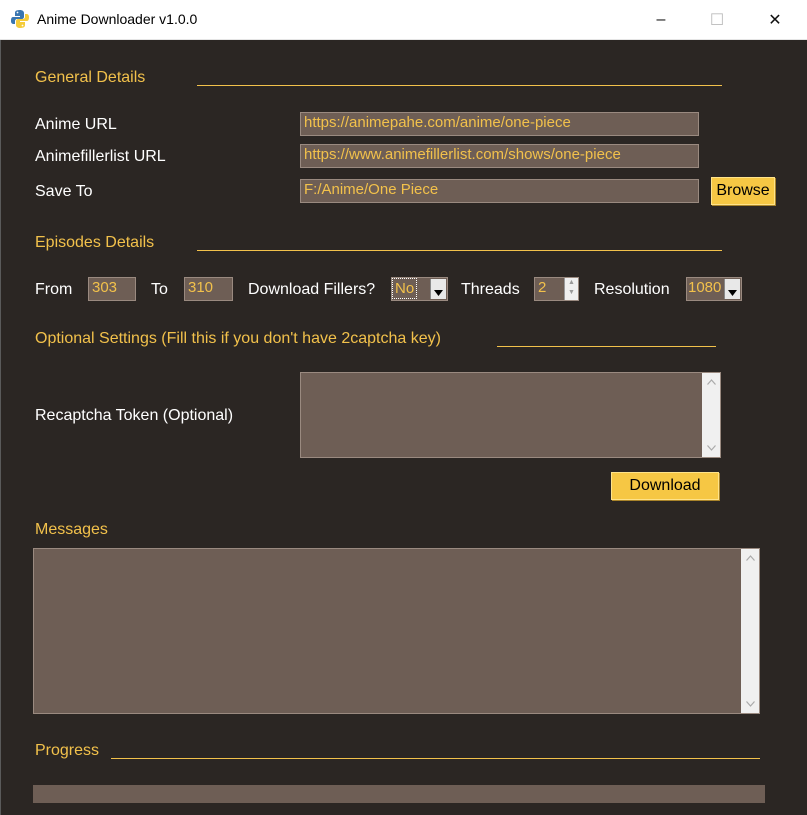 Image resolution: width=807 pixels, height=815 pixels. What do you see at coordinates (134, 415) in the screenshot?
I see `recaptcha-label: Recaptcha Token (Optional)` at bounding box center [134, 415].